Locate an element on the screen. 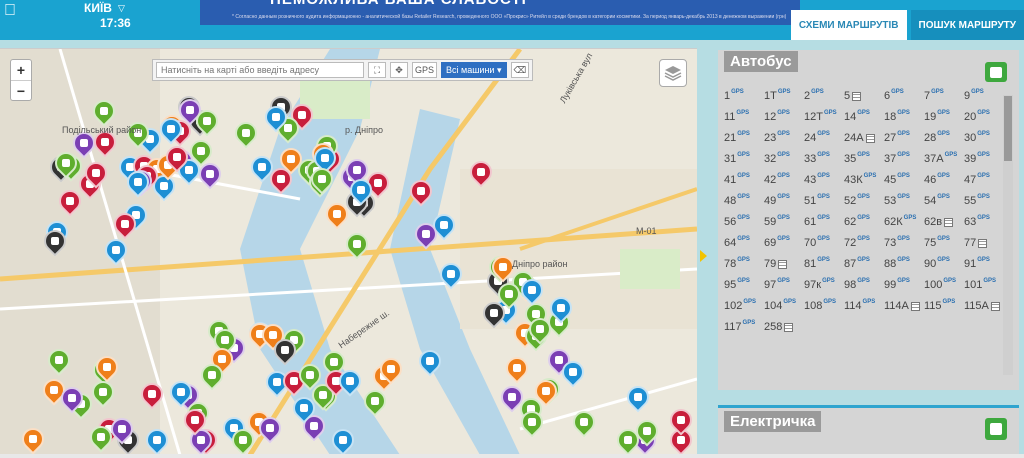 The height and width of the screenshot is (458, 1024). route-item: 98 GPS is located at coordinates (864, 286).